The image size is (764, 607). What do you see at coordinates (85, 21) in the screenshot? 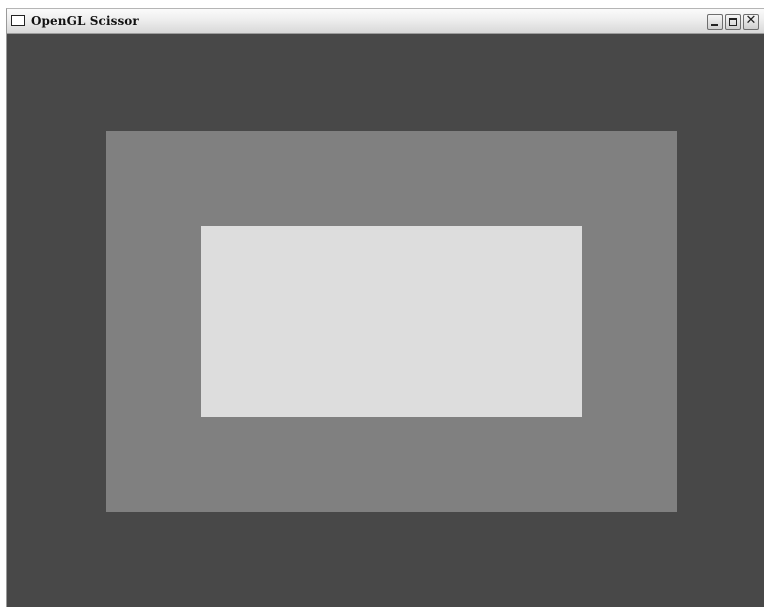
I see `window-title: OpenGL Scissor` at bounding box center [85, 21].